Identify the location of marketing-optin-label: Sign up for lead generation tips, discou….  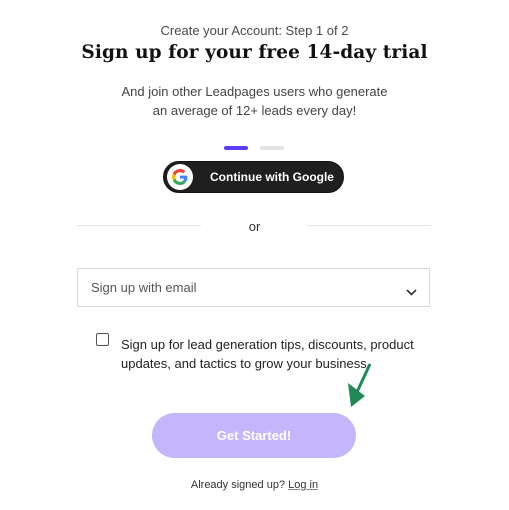
(271, 354).